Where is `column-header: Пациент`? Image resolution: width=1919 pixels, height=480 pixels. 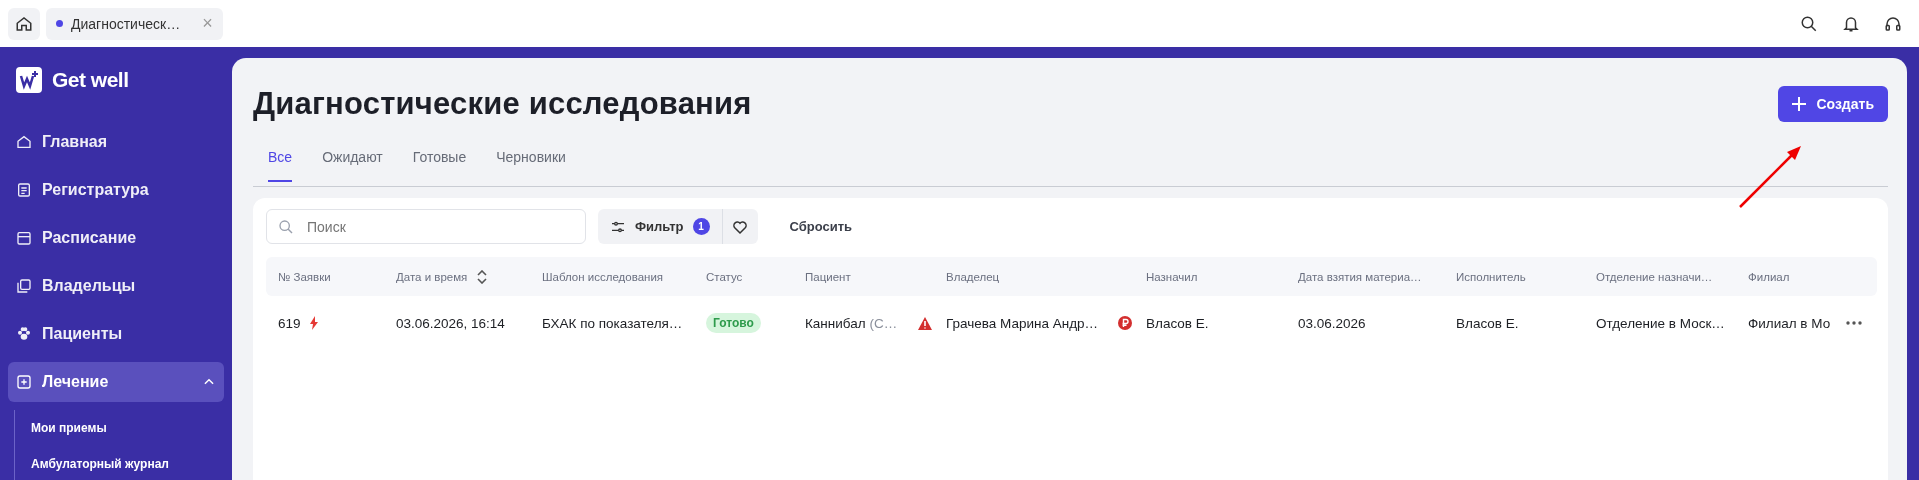 column-header: Пациент is located at coordinates (875, 276).